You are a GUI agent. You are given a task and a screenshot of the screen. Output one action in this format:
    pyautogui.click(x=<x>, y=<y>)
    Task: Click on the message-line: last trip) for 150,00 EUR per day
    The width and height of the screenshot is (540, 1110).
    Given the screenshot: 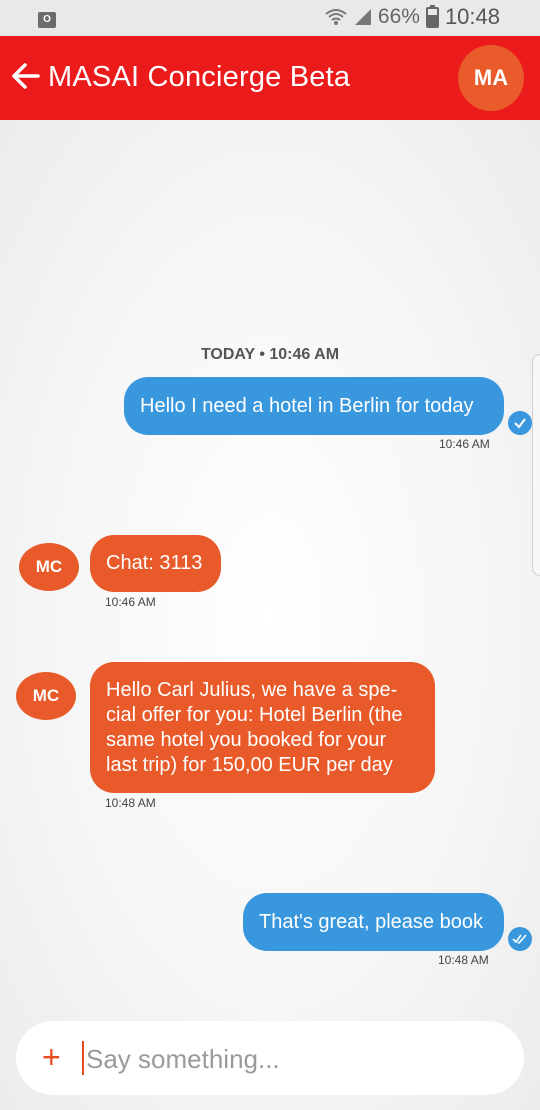 What is the action you would take?
    pyautogui.click(x=249, y=765)
    